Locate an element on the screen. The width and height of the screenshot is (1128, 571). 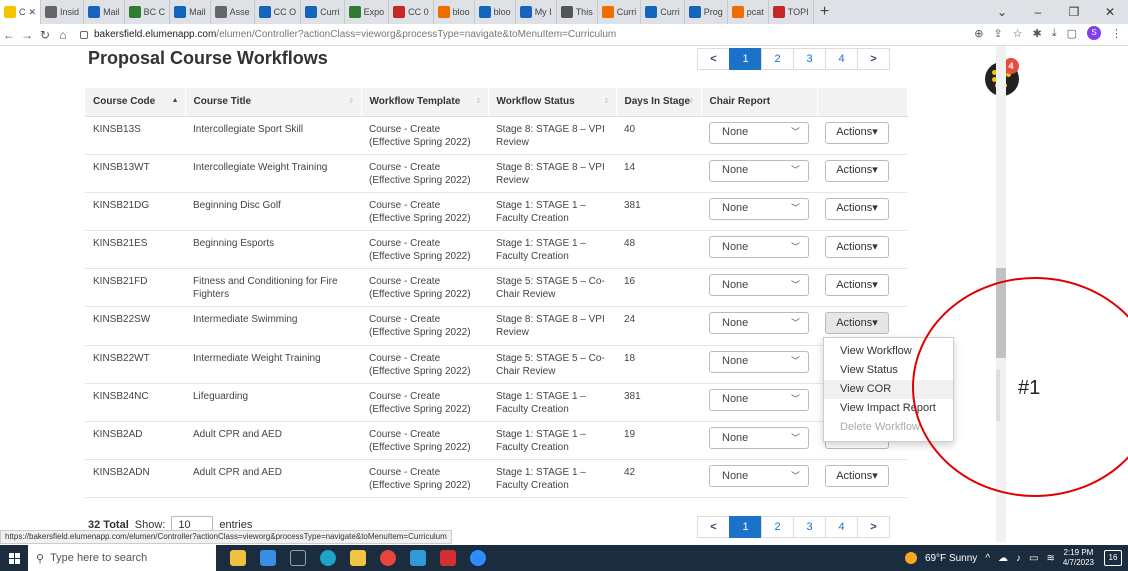
notification-center-icon: 16 is located at coordinates (1113, 558).